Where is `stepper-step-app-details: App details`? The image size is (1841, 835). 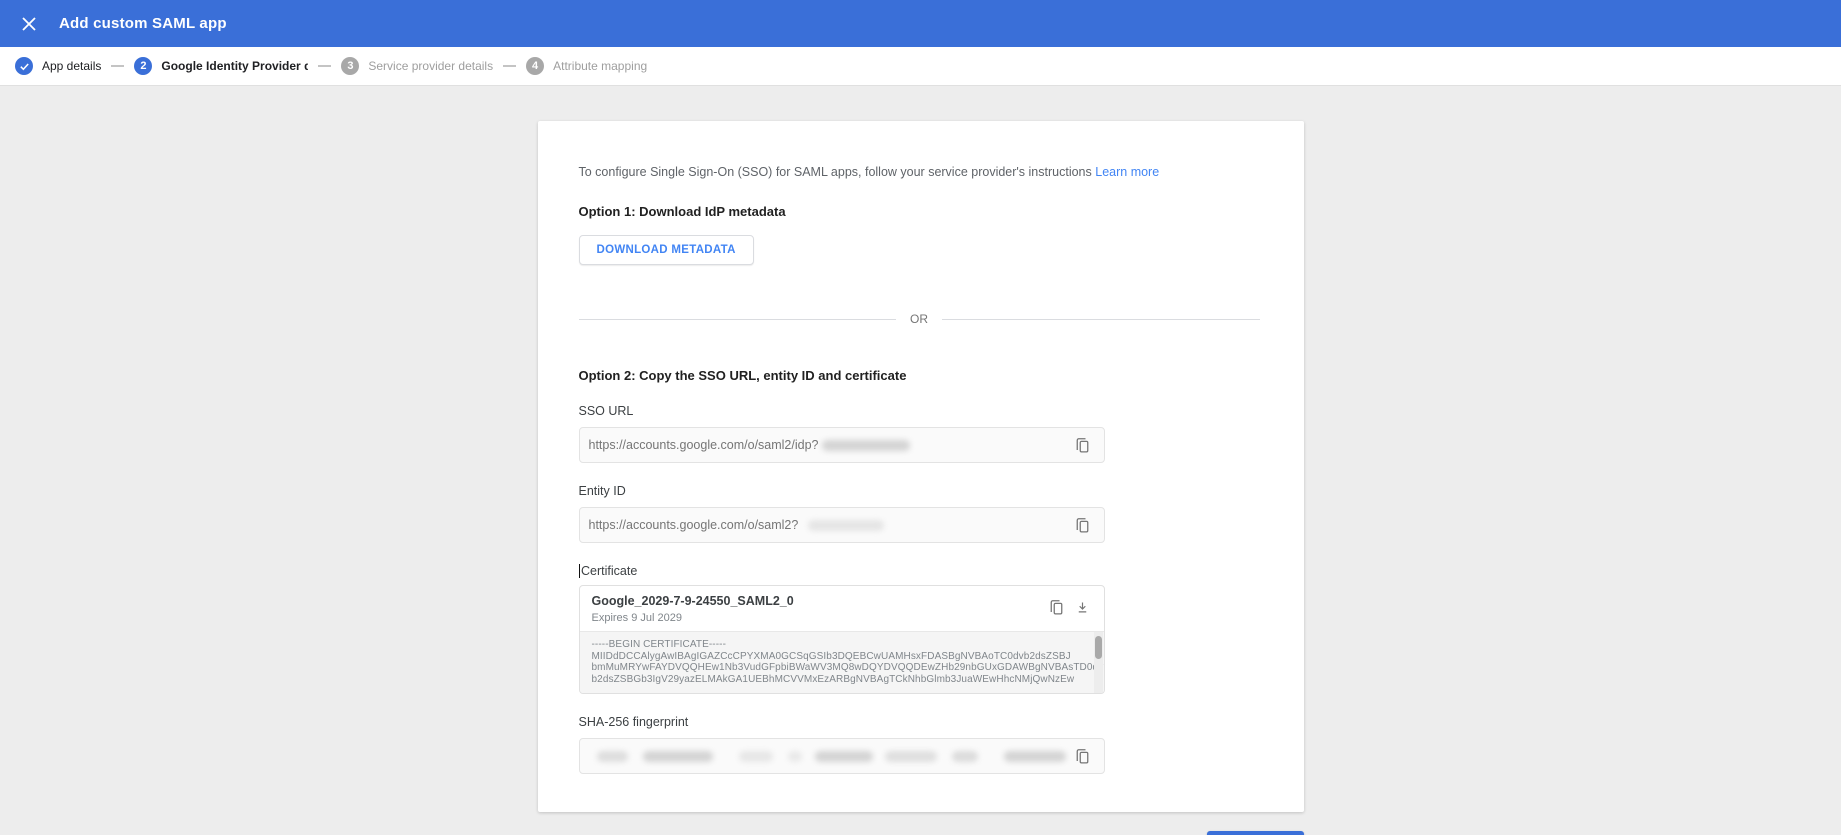 stepper-step-app-details: App details is located at coordinates (58, 66).